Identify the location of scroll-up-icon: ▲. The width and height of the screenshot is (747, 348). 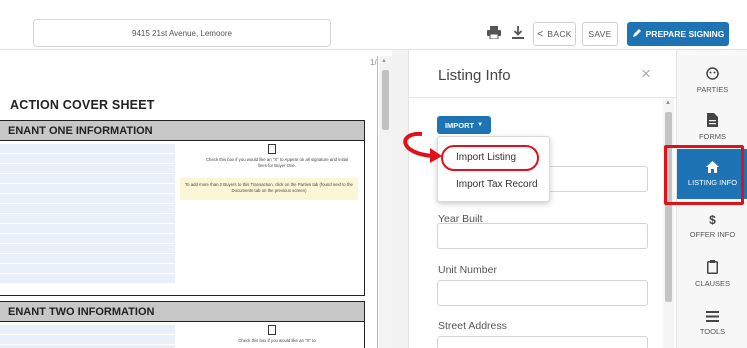
(384, 61).